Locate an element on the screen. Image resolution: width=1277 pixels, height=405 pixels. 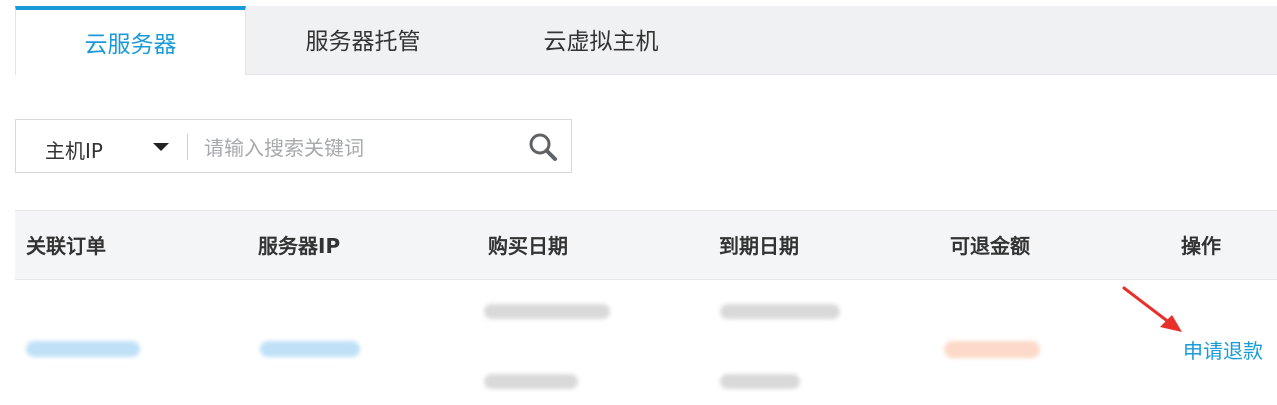
arrow-annotation-icon is located at coordinates (1152, 309).